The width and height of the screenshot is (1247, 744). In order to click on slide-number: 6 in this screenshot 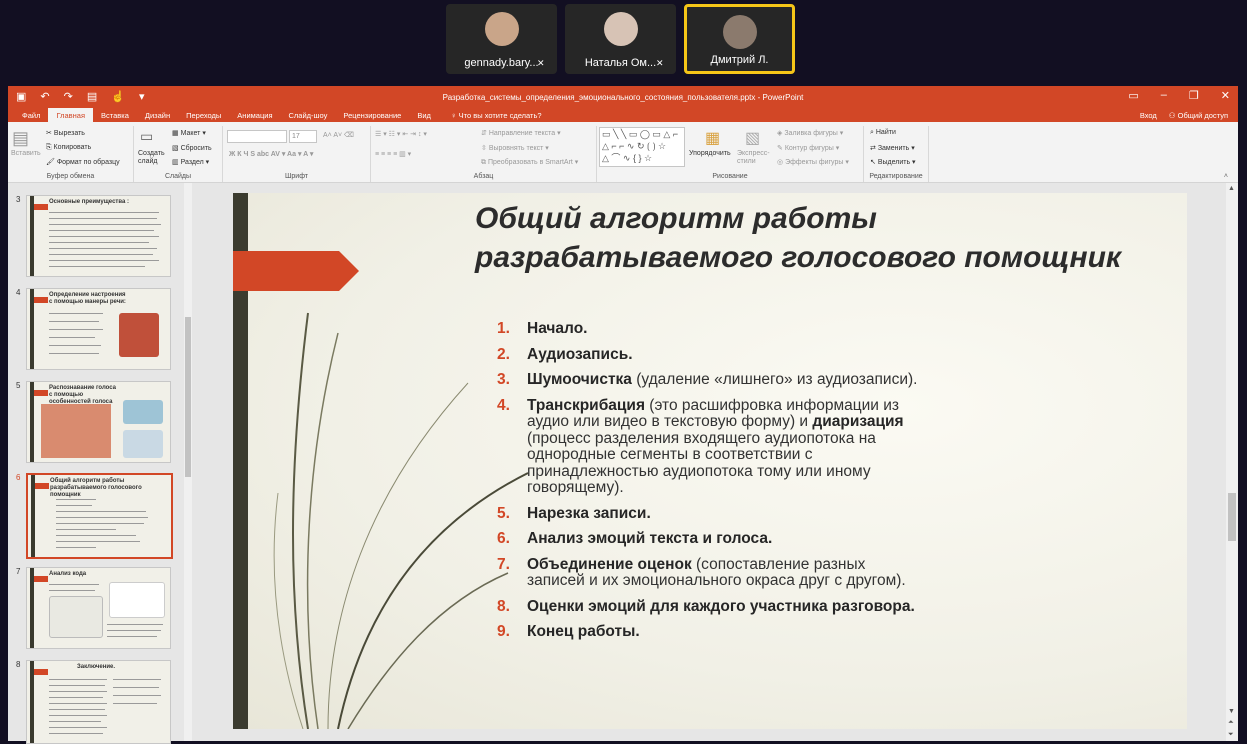, I will do `click(18, 477)`.